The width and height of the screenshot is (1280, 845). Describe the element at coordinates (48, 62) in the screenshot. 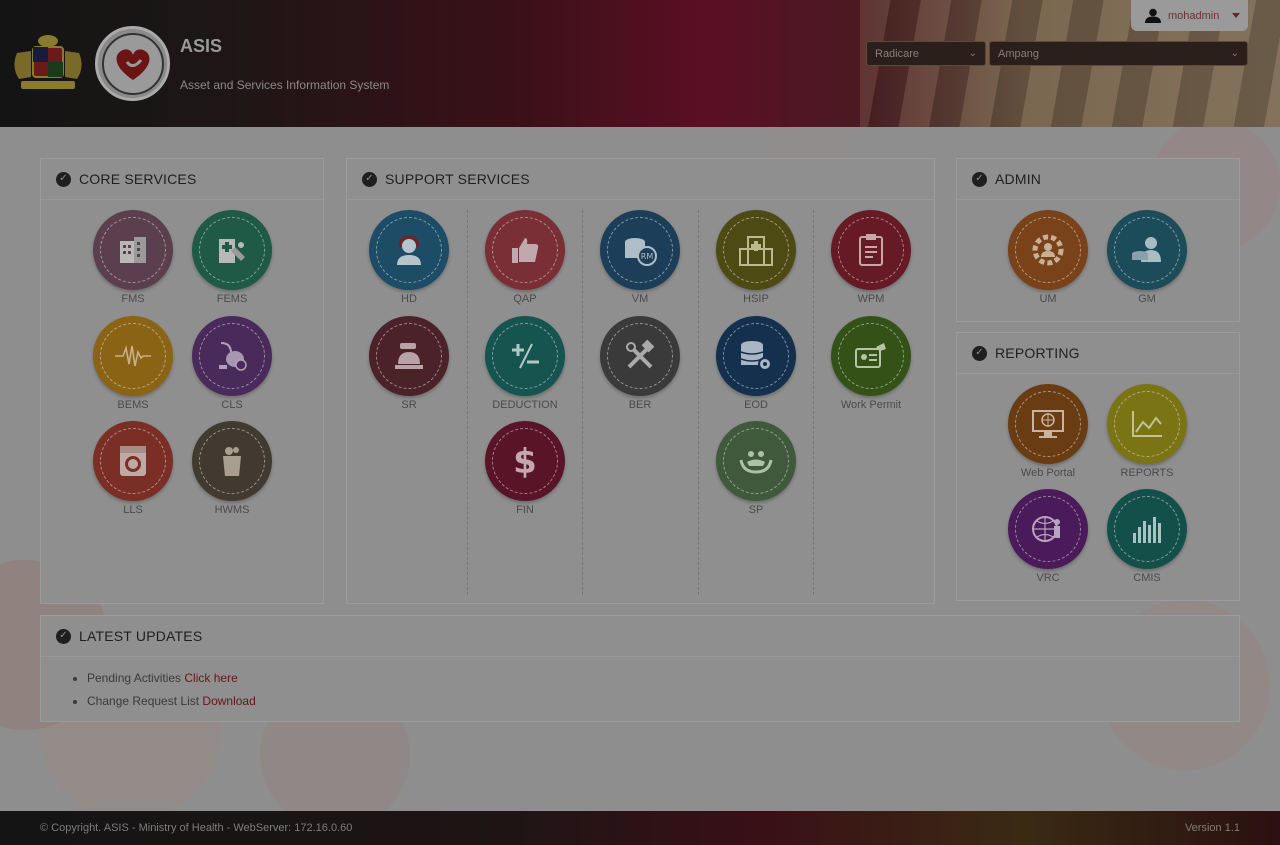

I see `malaysia-coat-of-arms-logo` at that location.